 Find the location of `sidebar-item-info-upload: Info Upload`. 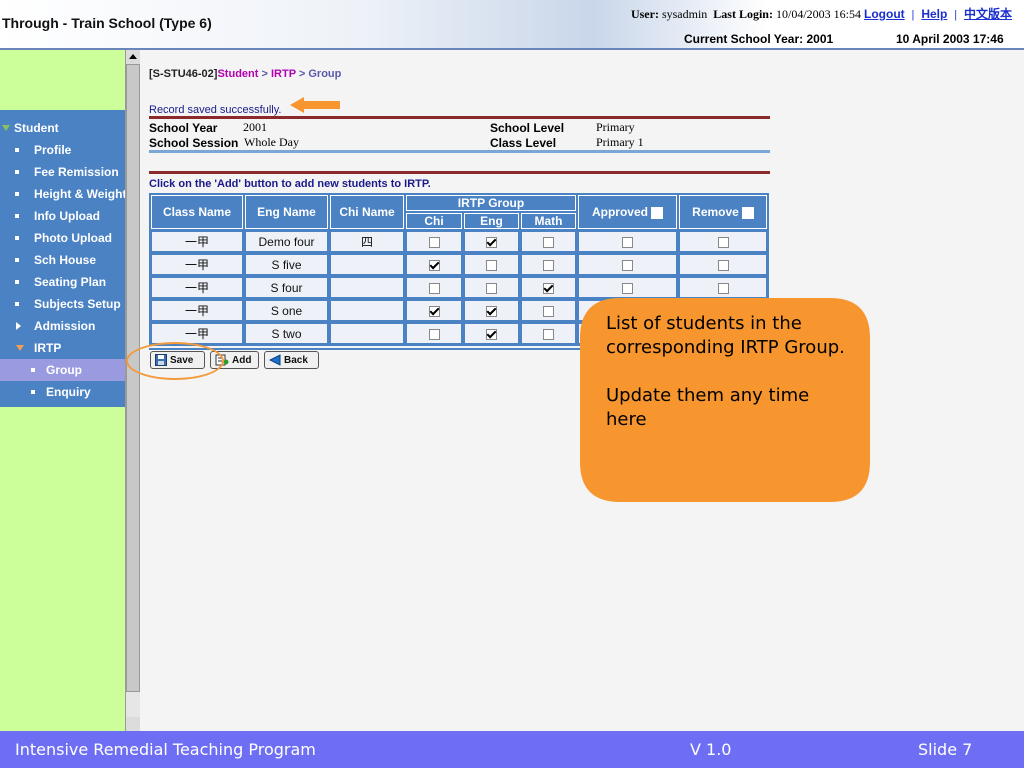

sidebar-item-info-upload: Info Upload is located at coordinates (62, 216).